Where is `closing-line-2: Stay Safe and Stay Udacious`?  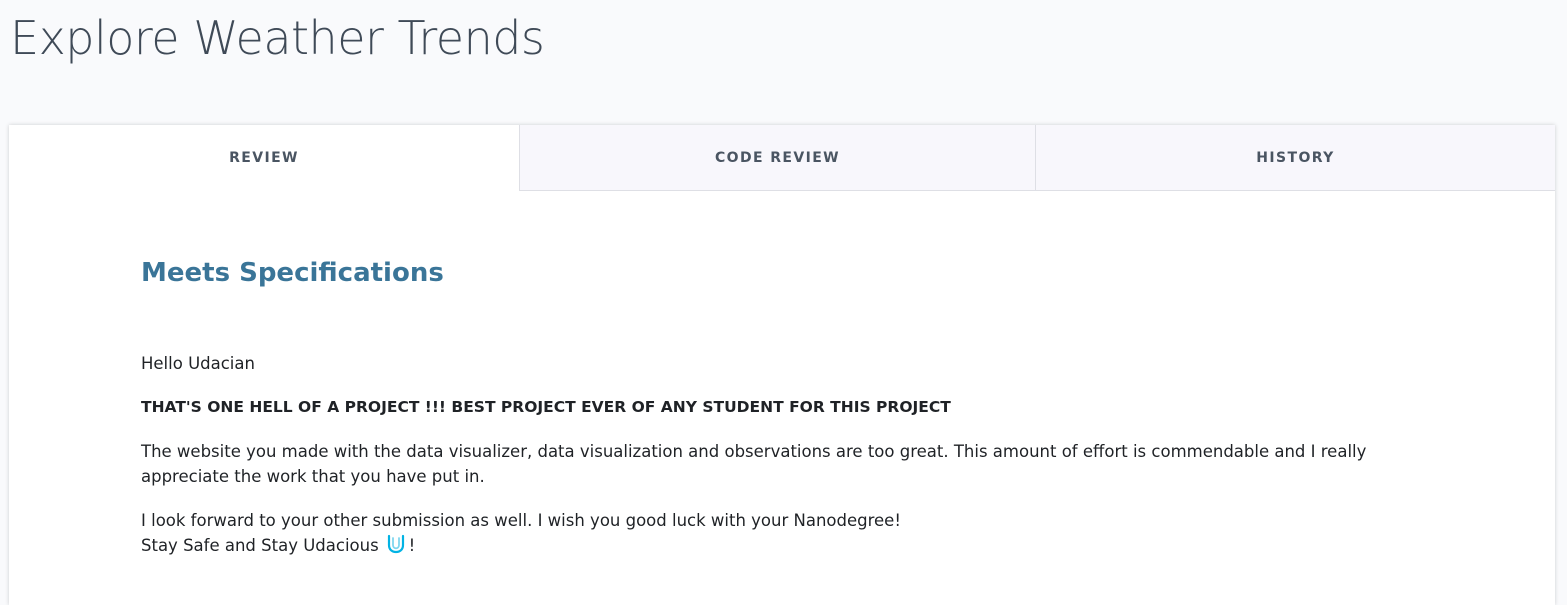
closing-line-2: Stay Safe and Stay Udacious is located at coordinates (260, 545).